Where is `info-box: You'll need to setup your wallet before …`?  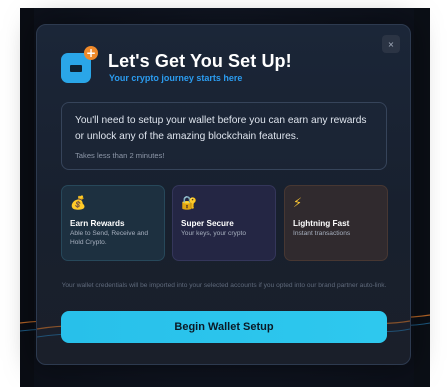 info-box: You'll need to setup your wallet before … is located at coordinates (224, 136).